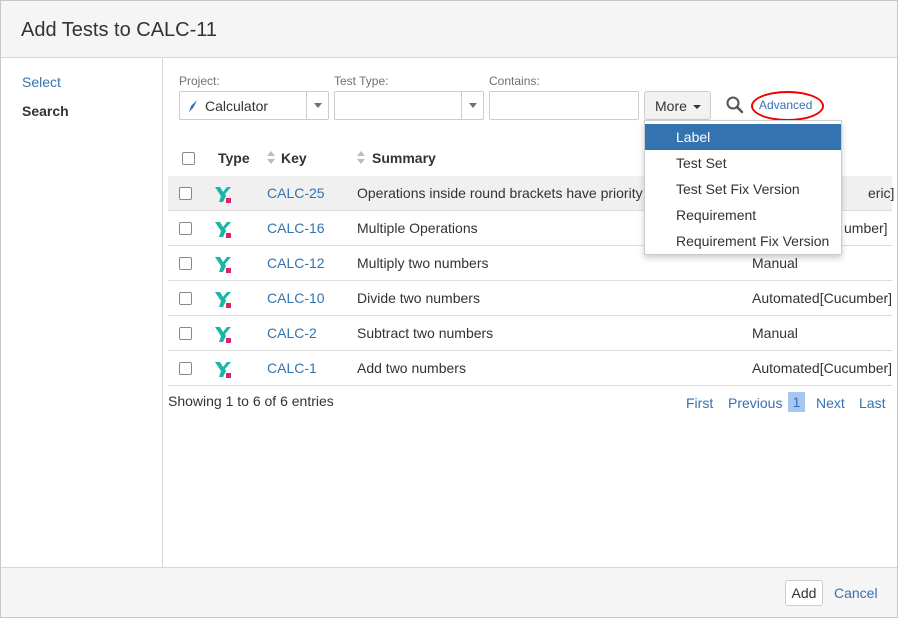 The image size is (898, 618). What do you see at coordinates (45, 111) in the screenshot?
I see `sidebar-item-search: Search` at bounding box center [45, 111].